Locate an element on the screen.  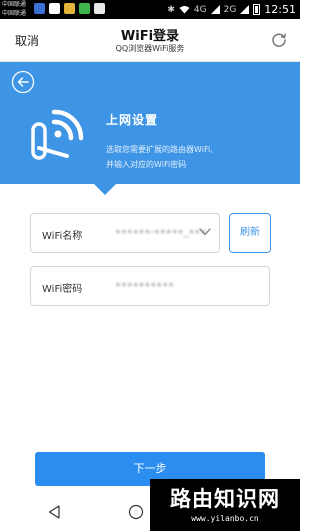
bluetooth-icon: ✱ is located at coordinates (171, 9).